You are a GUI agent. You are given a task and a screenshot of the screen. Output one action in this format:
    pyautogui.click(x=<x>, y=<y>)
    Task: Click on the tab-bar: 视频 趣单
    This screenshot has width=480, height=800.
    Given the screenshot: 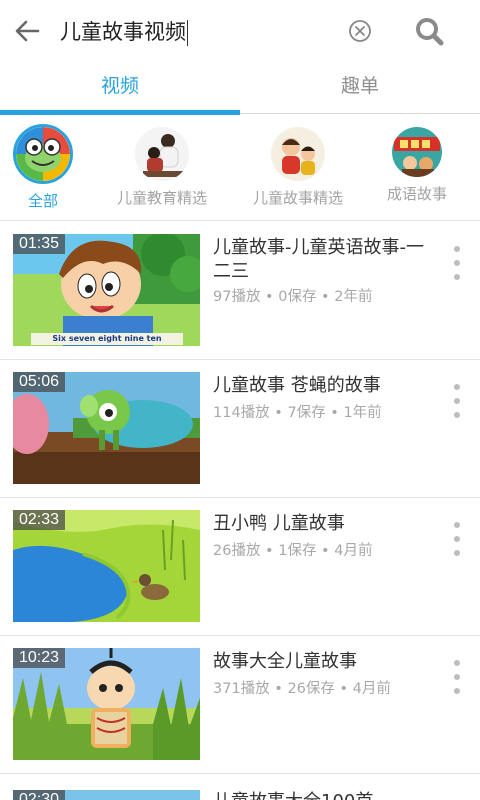 What is the action you would take?
    pyautogui.click(x=240, y=89)
    